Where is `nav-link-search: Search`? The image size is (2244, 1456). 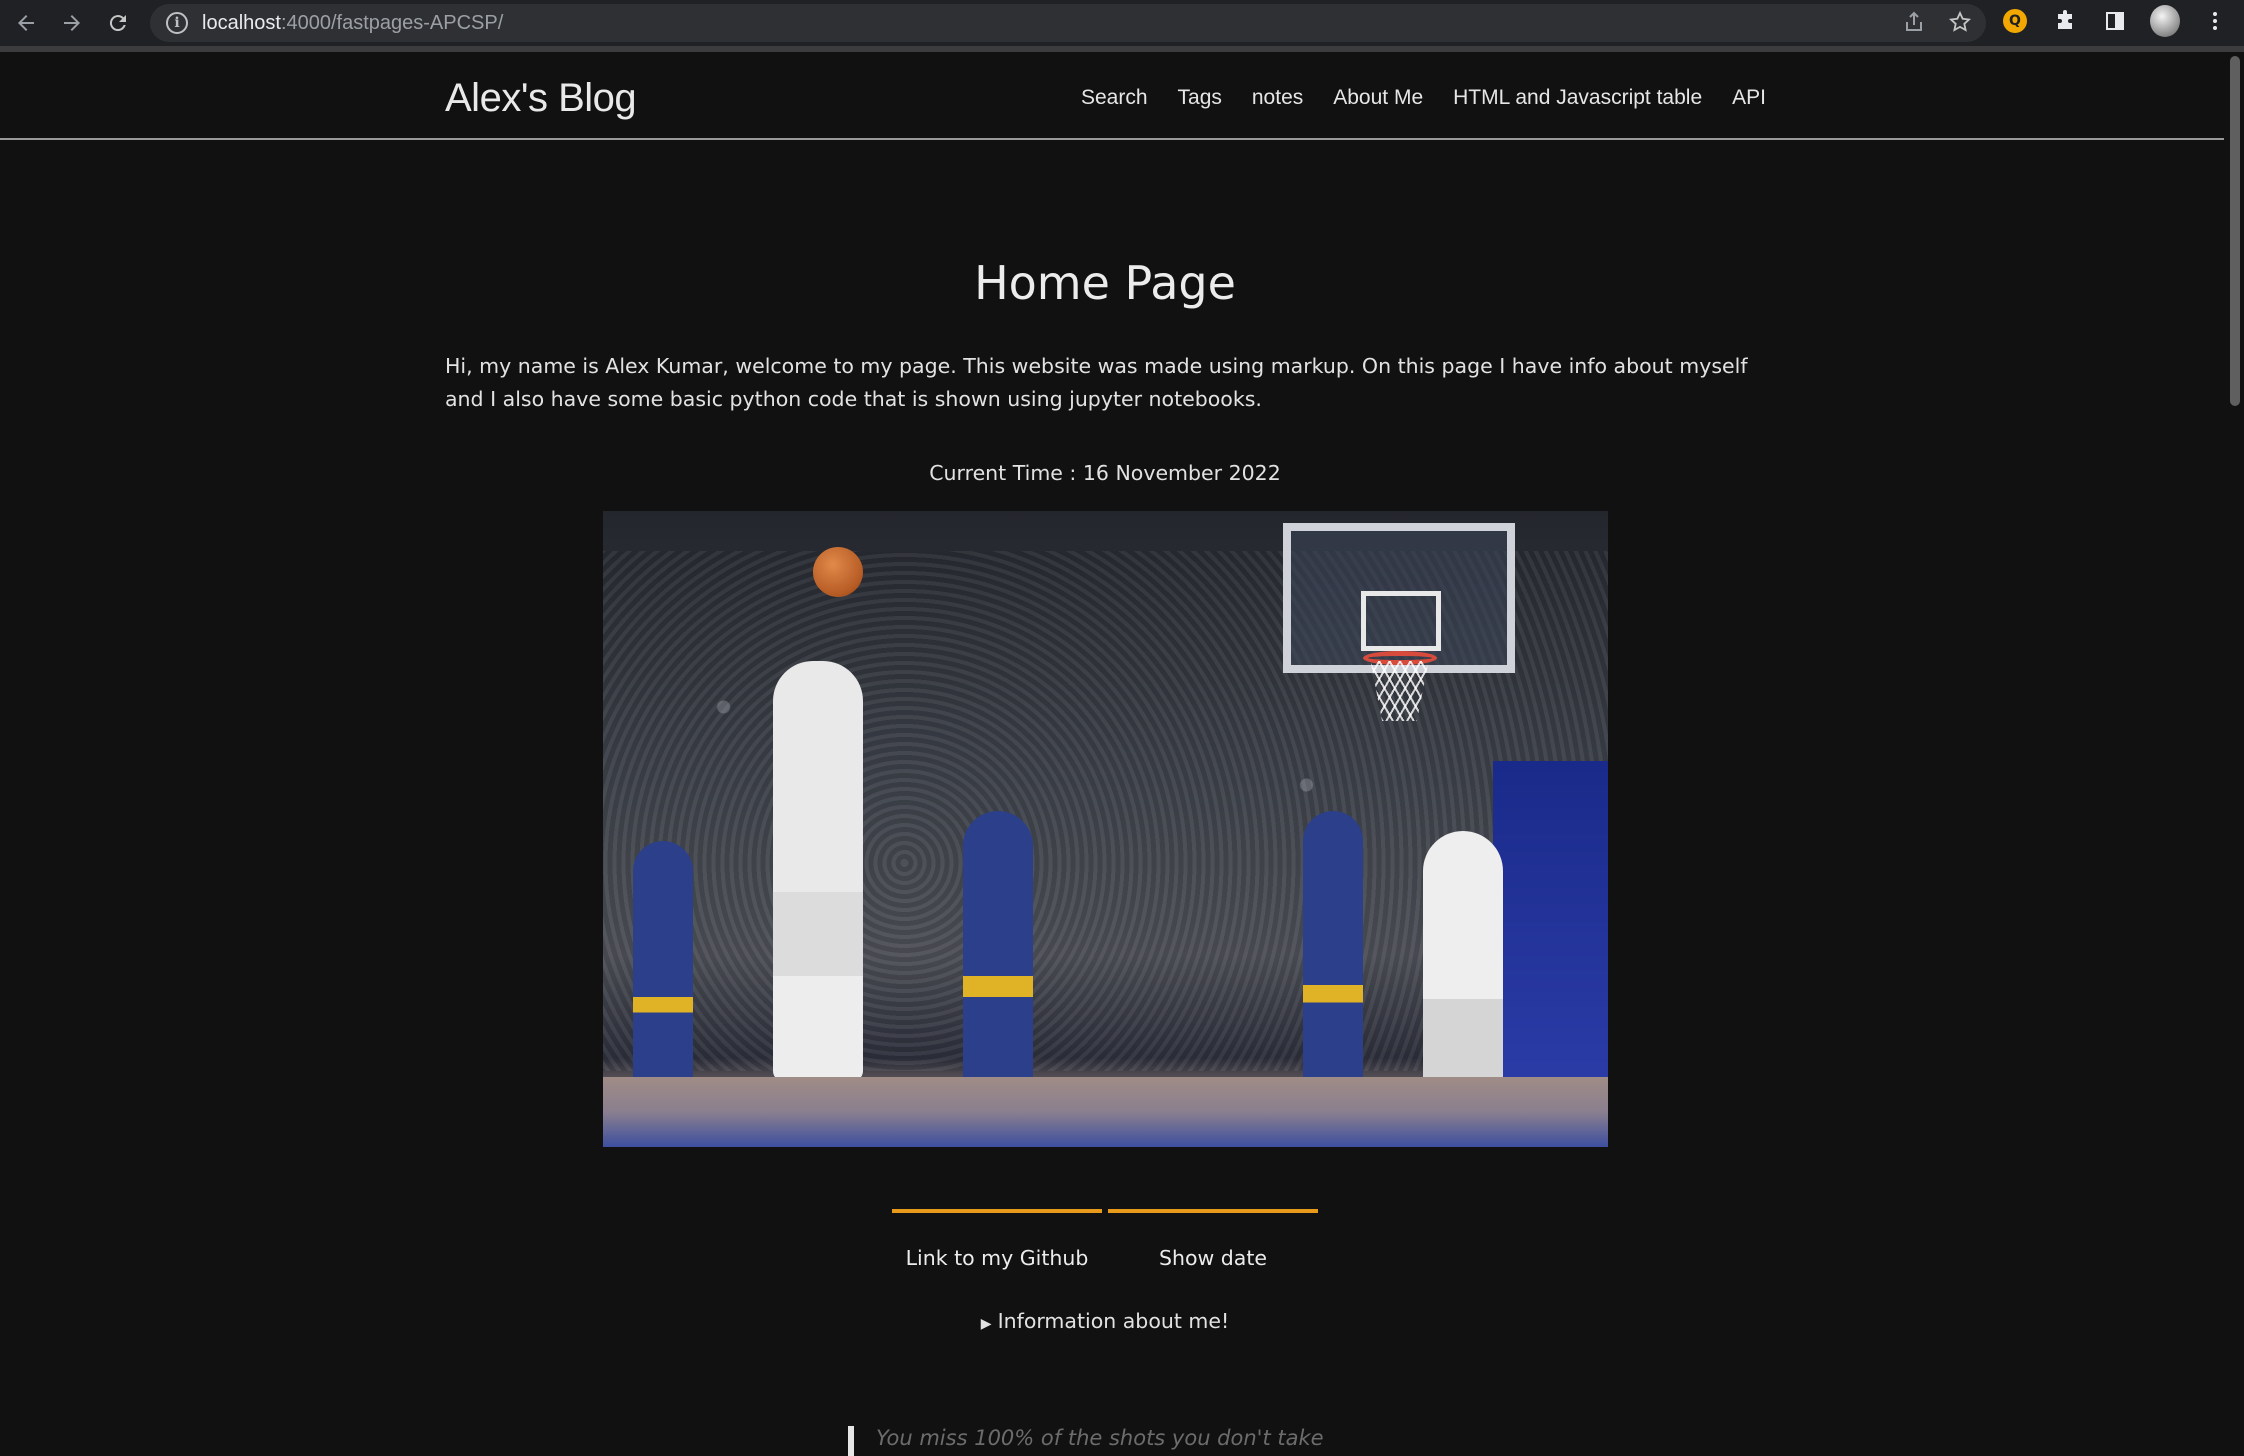
nav-link-search: Search is located at coordinates (1114, 98).